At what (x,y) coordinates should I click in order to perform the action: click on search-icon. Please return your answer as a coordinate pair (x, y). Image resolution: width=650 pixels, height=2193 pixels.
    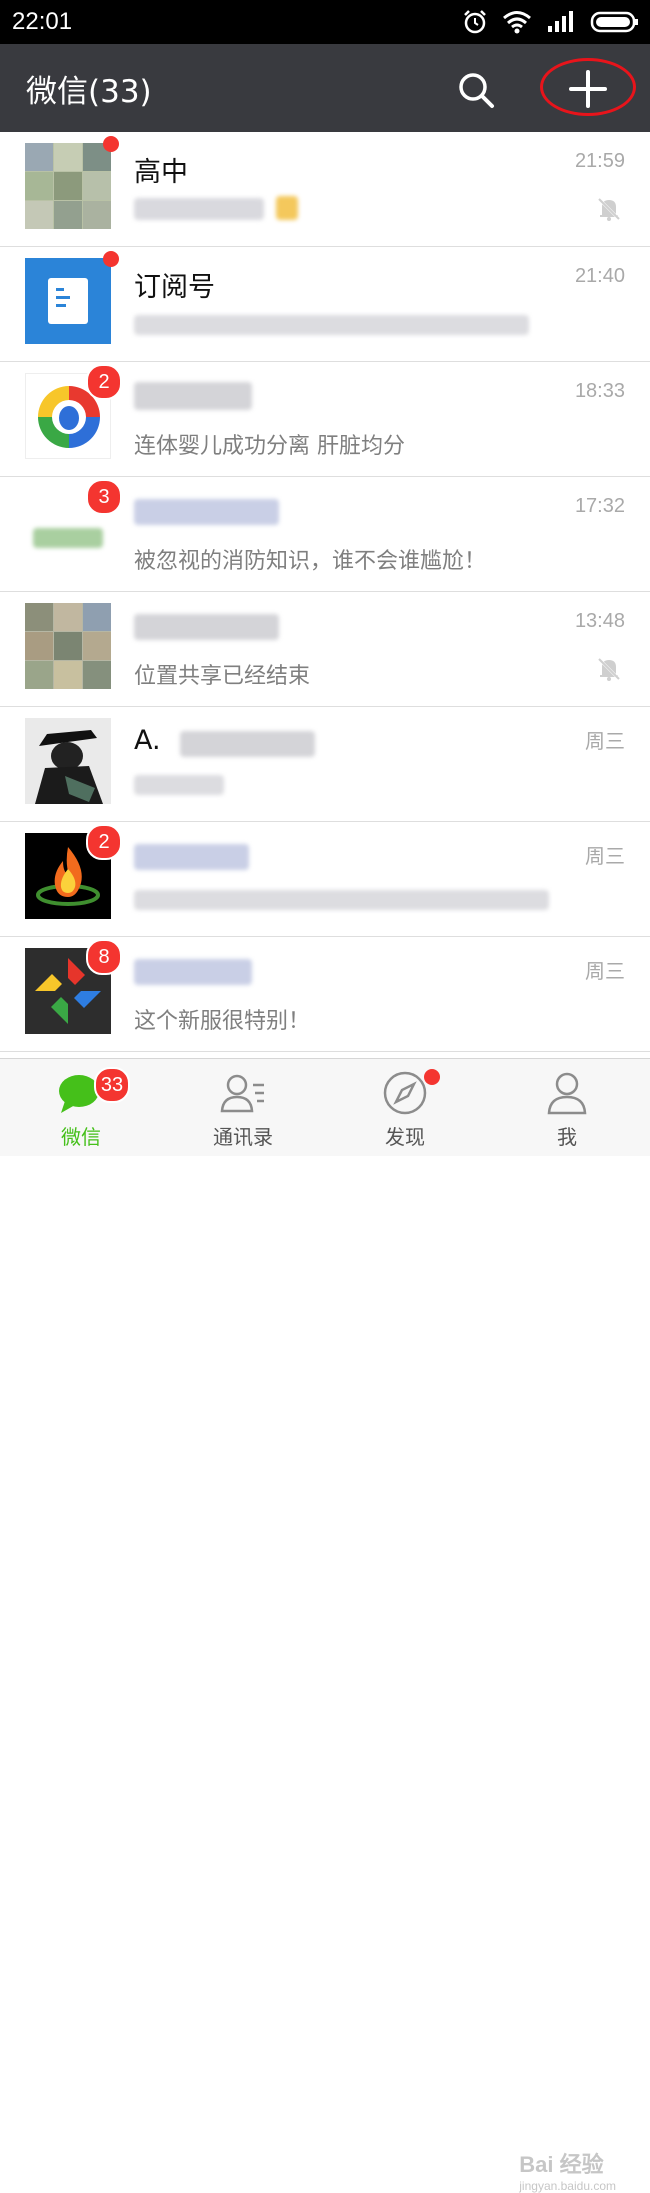
    Looking at the image, I should click on (476, 90).